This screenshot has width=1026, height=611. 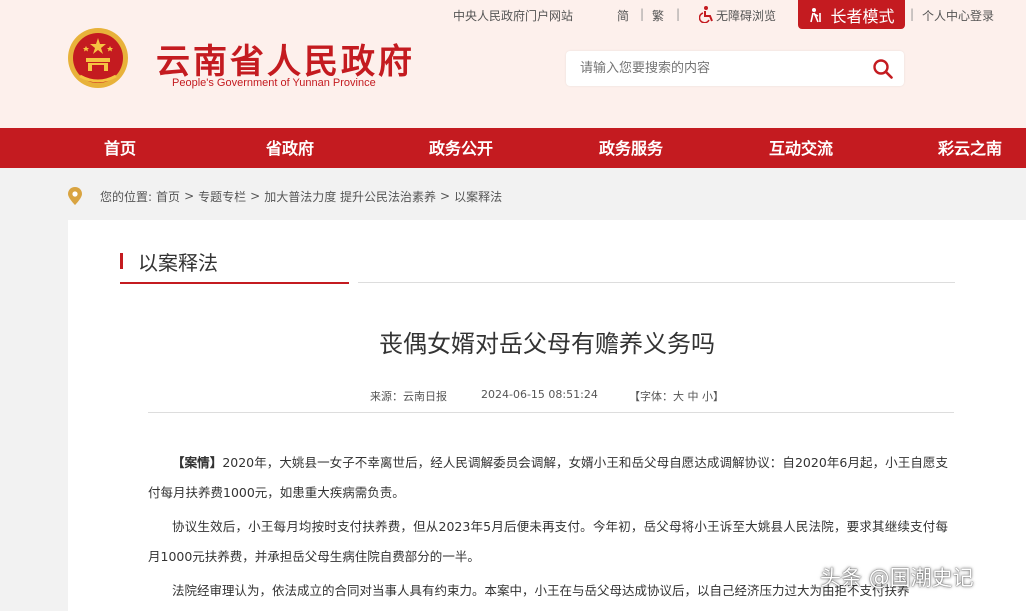 I want to click on font-size-control: 【字体：大 中 小】, so click(x=676, y=396).